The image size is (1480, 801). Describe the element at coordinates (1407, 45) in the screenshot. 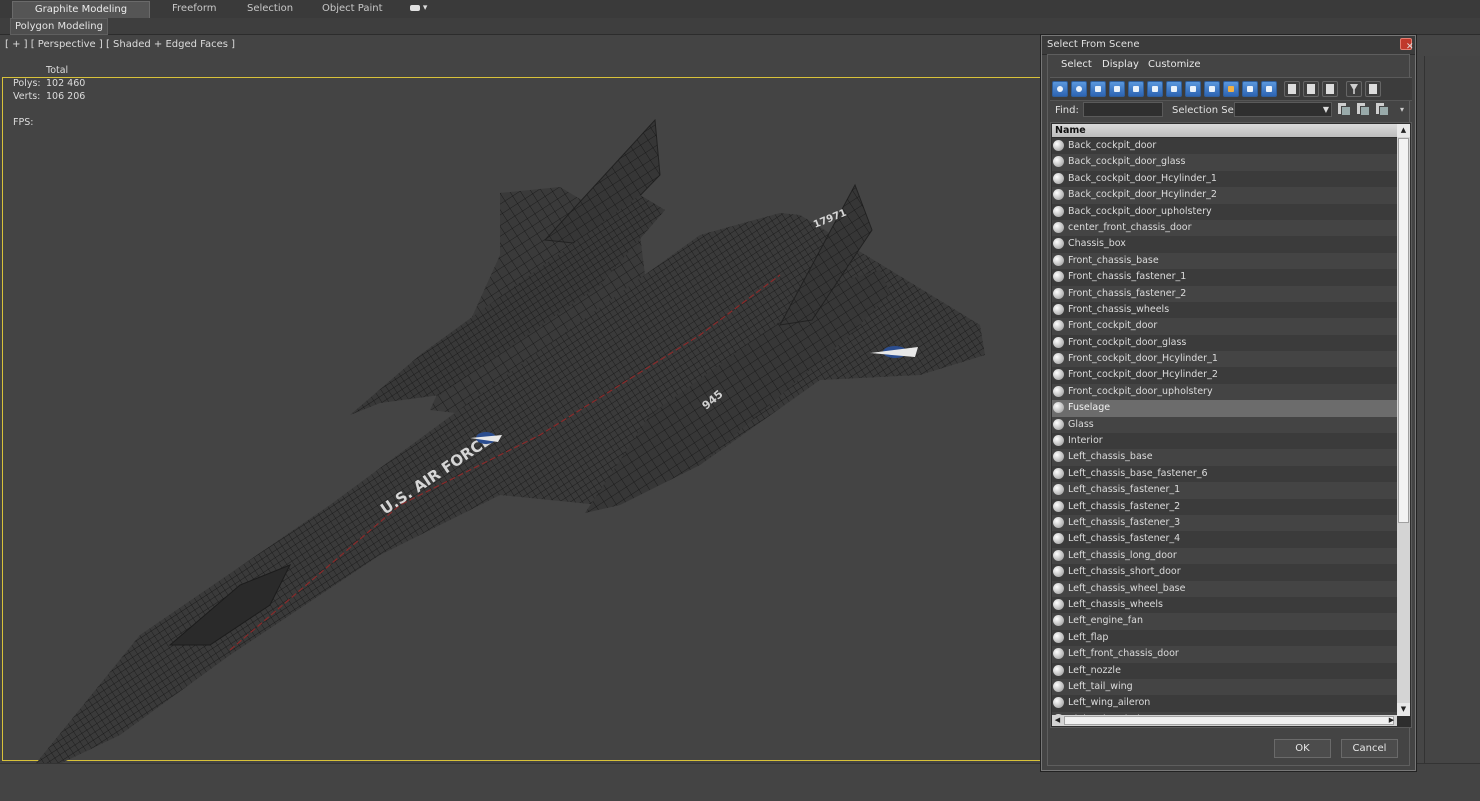

I see `close-button: ✕` at that location.